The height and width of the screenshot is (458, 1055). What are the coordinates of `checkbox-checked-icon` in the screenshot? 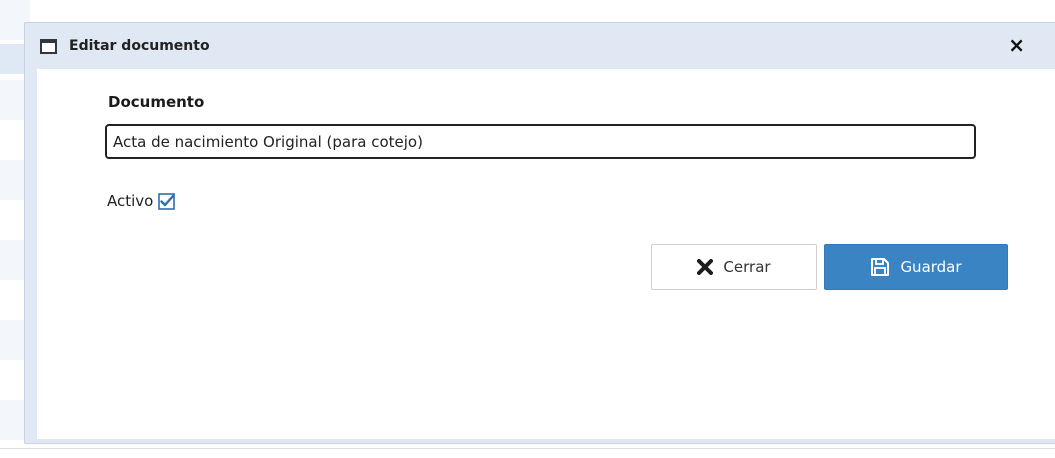 It's located at (167, 201).